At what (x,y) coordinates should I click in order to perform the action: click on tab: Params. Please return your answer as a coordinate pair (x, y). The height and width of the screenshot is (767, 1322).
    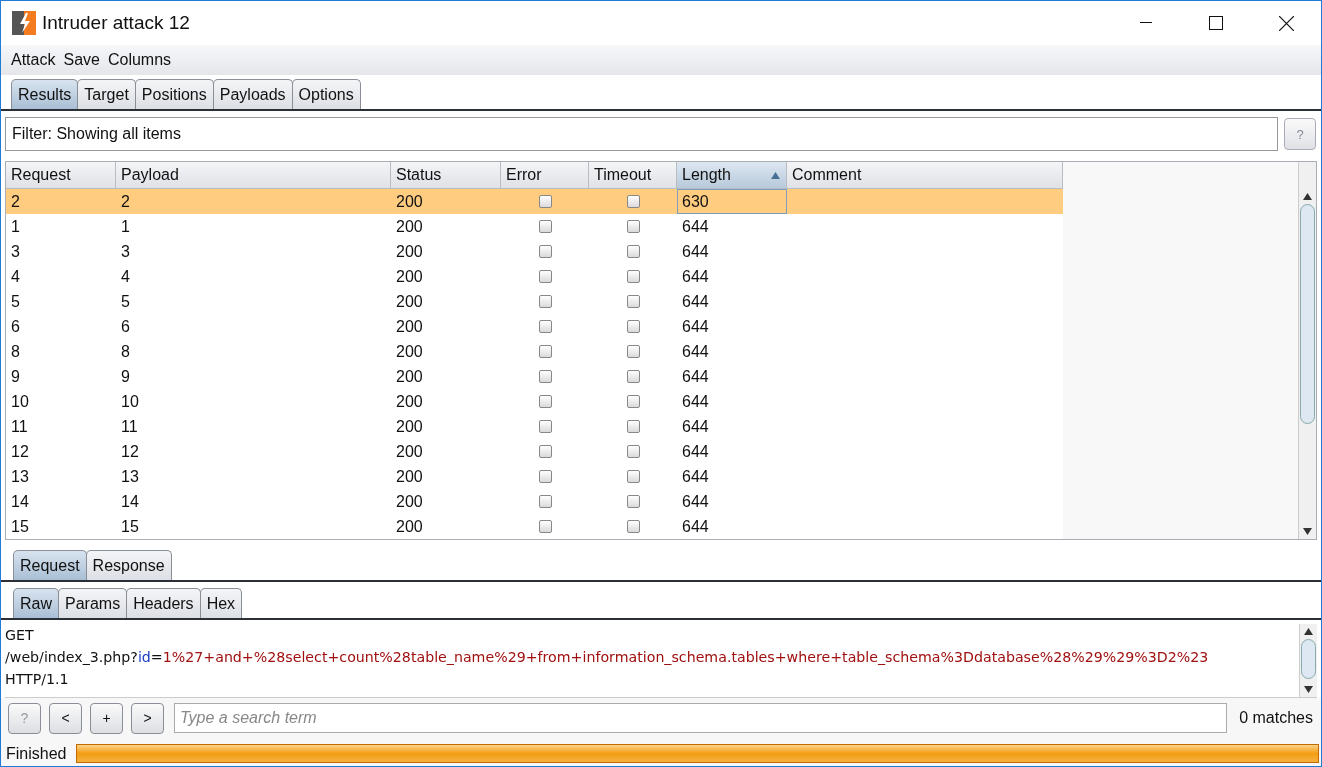
    Looking at the image, I should click on (93, 603).